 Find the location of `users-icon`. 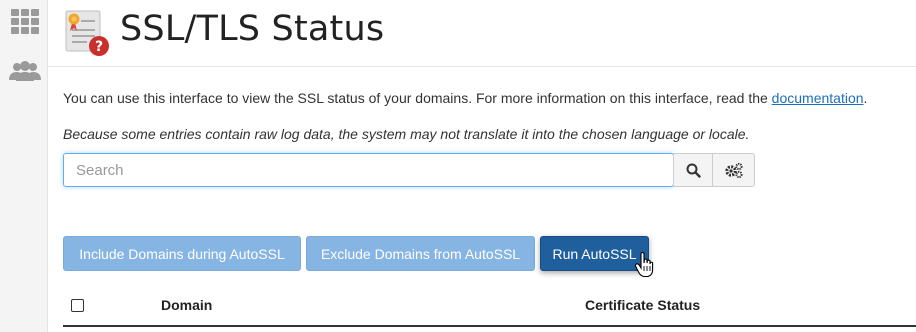

users-icon is located at coordinates (25, 71).